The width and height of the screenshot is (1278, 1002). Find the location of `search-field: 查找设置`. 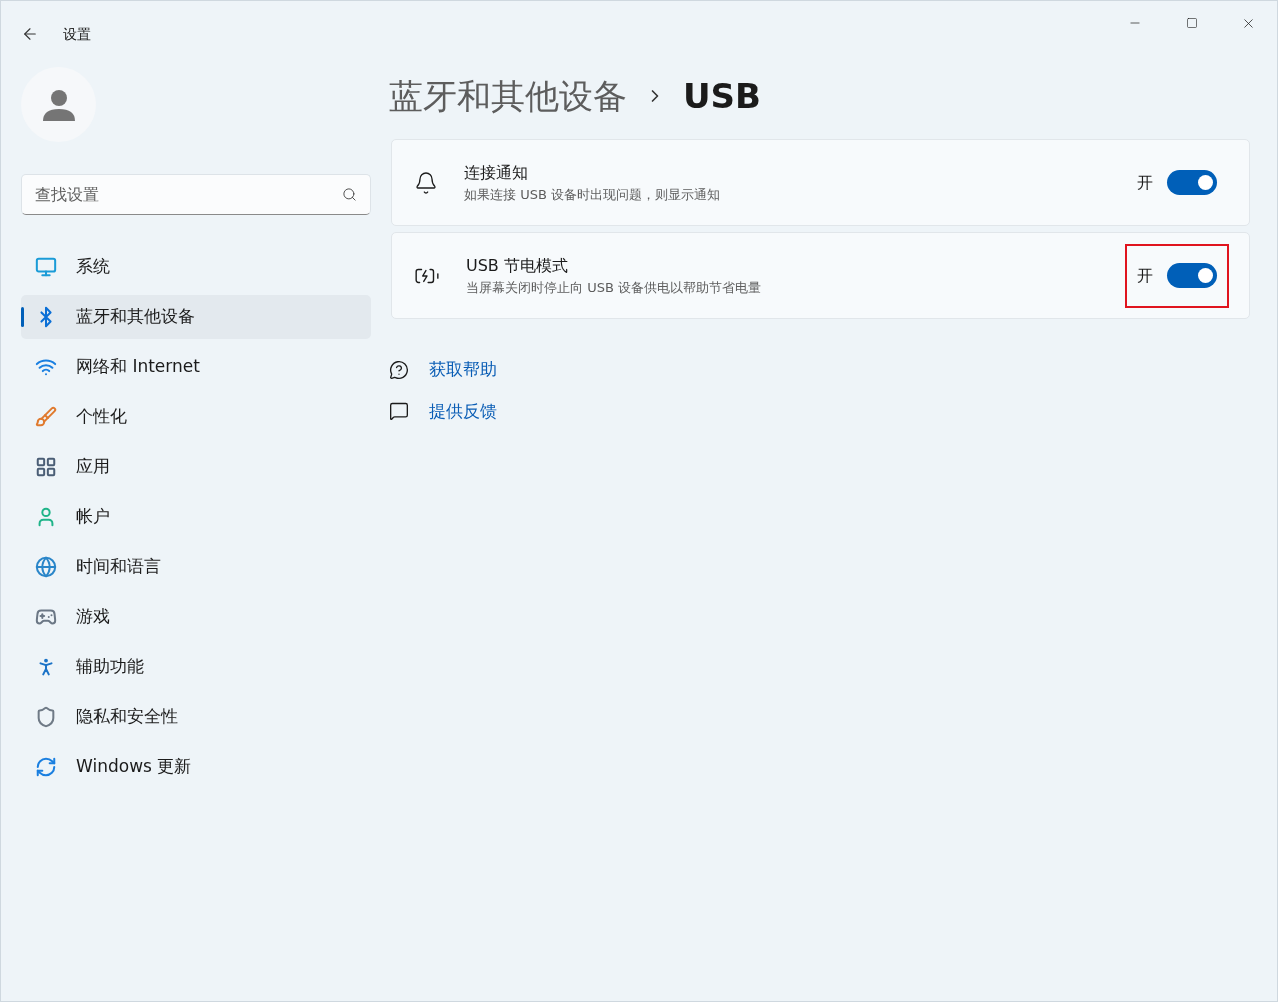

search-field: 查找设置 is located at coordinates (196, 194).